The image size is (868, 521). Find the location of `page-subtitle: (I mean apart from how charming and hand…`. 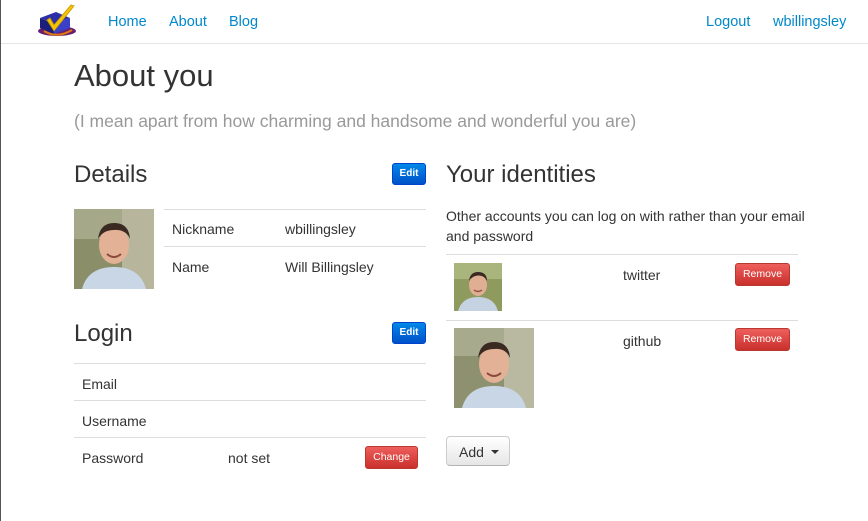

page-subtitle: (I mean apart from how charming and hand… is located at coordinates (355, 121).